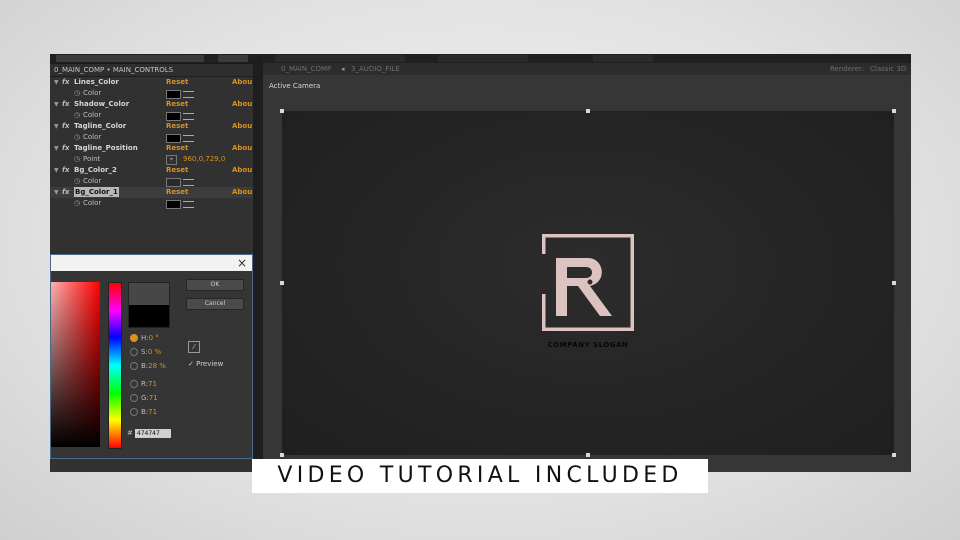 This screenshot has width=960, height=540. Describe the element at coordinates (242, 263) in the screenshot. I see `close-icon: ×` at that location.